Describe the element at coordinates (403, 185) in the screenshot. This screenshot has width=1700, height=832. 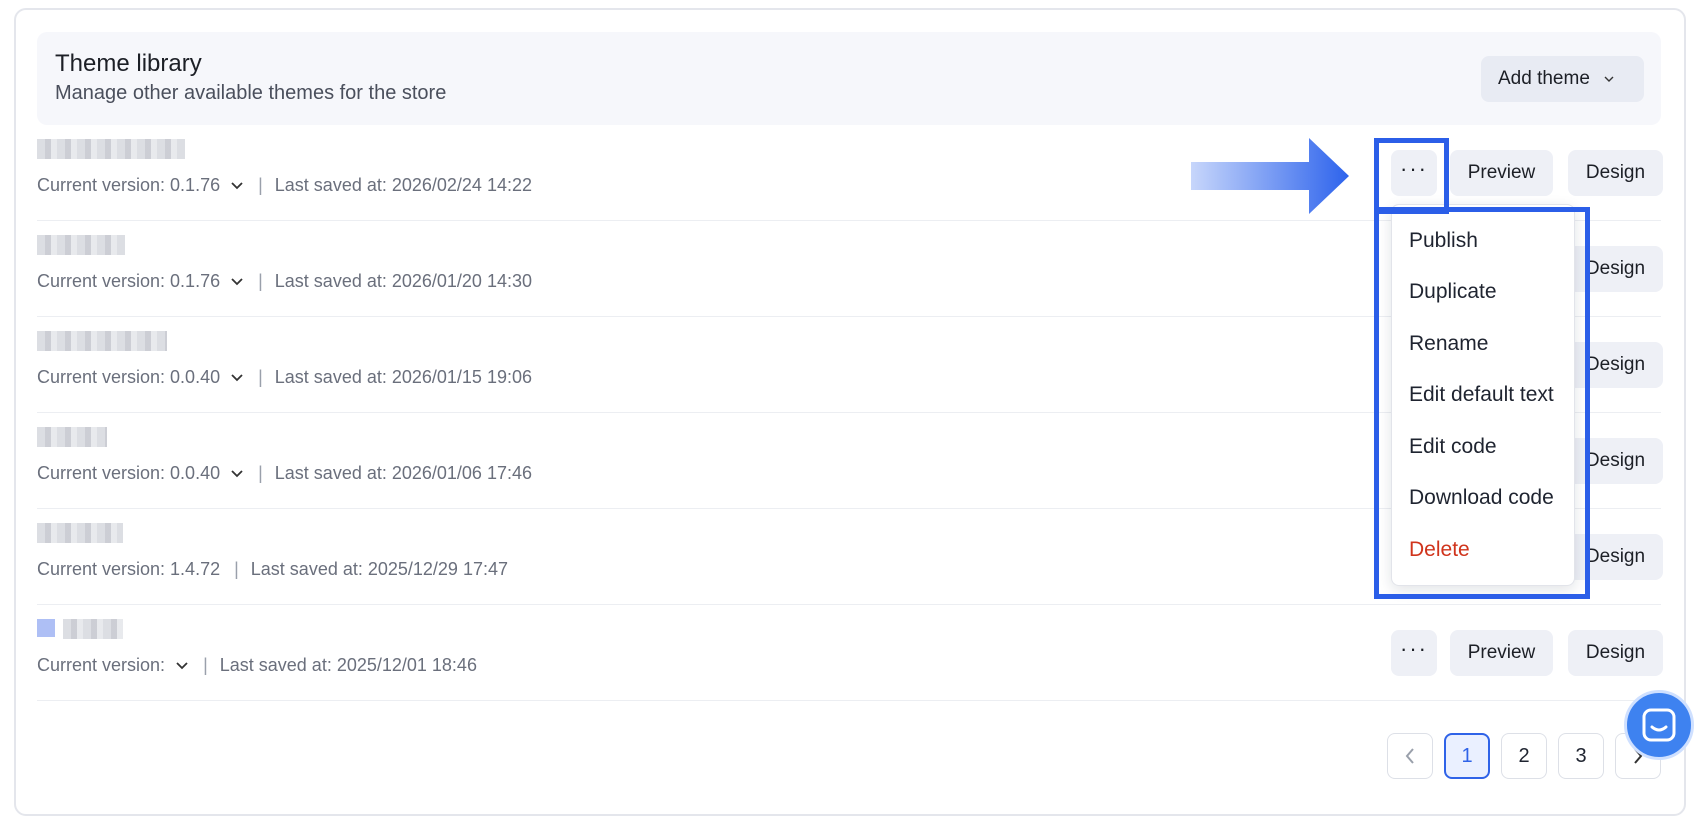
I see `last-saved-text: Last saved at: 2026/02/24 14:22` at that location.